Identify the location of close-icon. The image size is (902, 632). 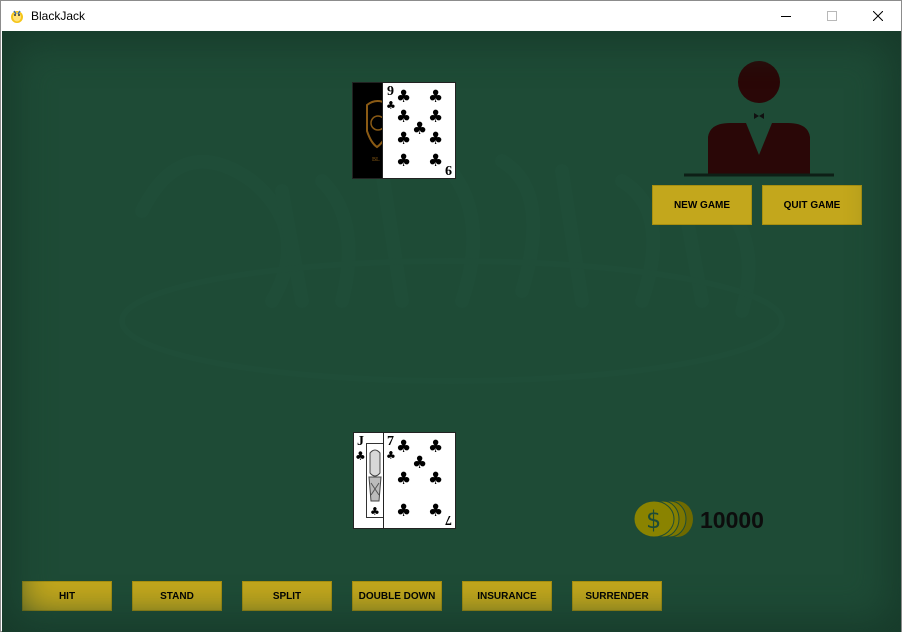
(878, 16).